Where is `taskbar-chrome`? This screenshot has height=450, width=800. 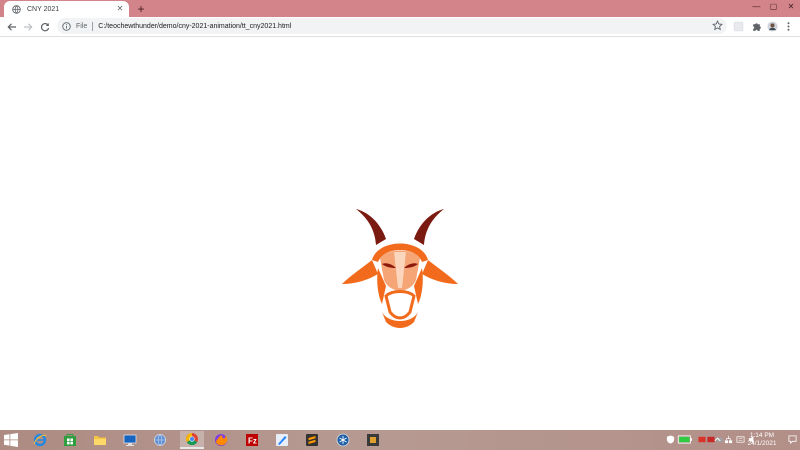
taskbar-chrome is located at coordinates (192, 440).